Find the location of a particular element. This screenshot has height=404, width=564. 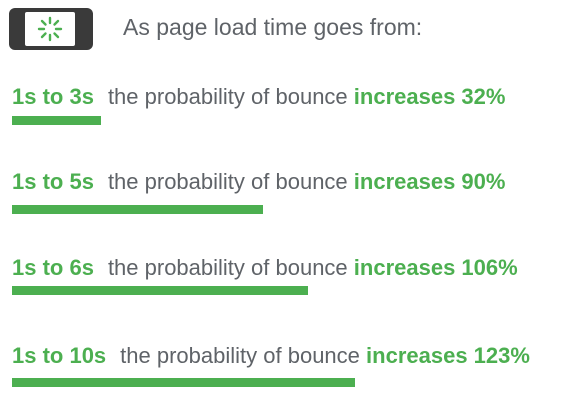

phone-loading-icon is located at coordinates (51, 29).